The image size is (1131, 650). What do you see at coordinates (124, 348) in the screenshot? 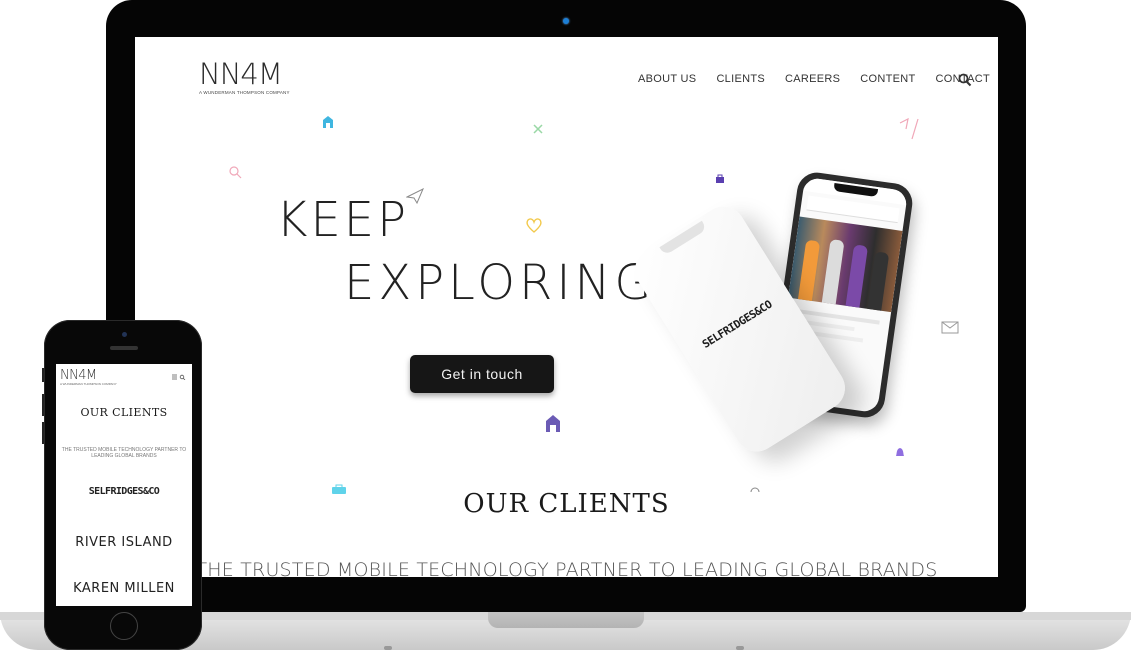
I see `phone-speaker` at bounding box center [124, 348].